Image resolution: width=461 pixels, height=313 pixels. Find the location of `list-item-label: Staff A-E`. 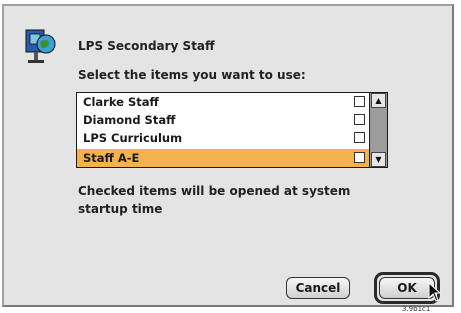

list-item-label: Staff A-E is located at coordinates (111, 158).